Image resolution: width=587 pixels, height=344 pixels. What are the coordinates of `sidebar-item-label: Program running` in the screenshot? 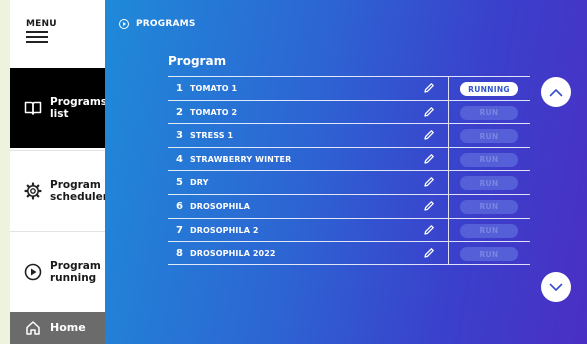 It's located at (75, 271).